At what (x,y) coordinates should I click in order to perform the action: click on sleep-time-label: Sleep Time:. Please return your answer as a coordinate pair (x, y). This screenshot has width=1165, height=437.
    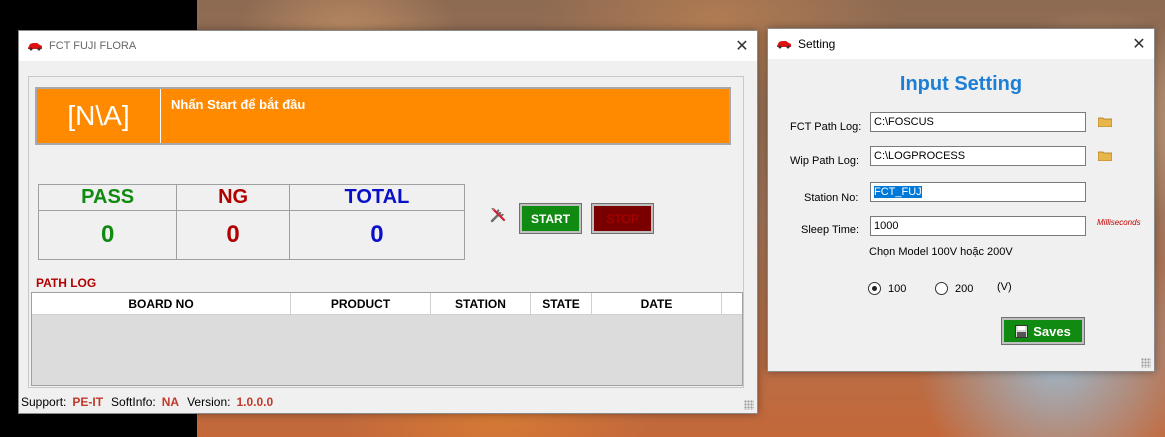
    Looking at the image, I should click on (830, 230).